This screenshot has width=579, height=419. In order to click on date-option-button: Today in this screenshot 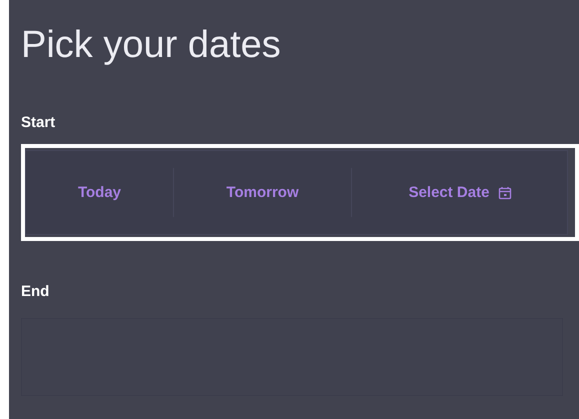, I will do `click(99, 192)`.